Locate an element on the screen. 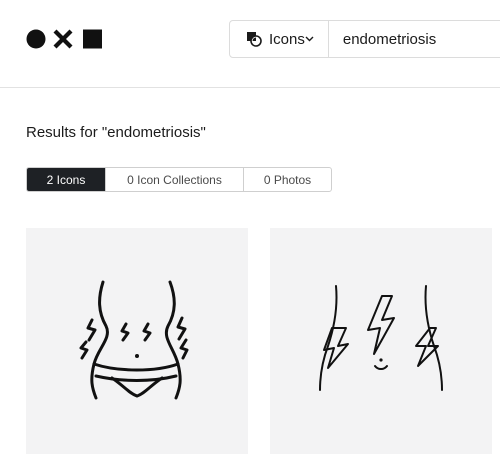 The image size is (500, 454). search-type-dropdown: Icons is located at coordinates (279, 39).